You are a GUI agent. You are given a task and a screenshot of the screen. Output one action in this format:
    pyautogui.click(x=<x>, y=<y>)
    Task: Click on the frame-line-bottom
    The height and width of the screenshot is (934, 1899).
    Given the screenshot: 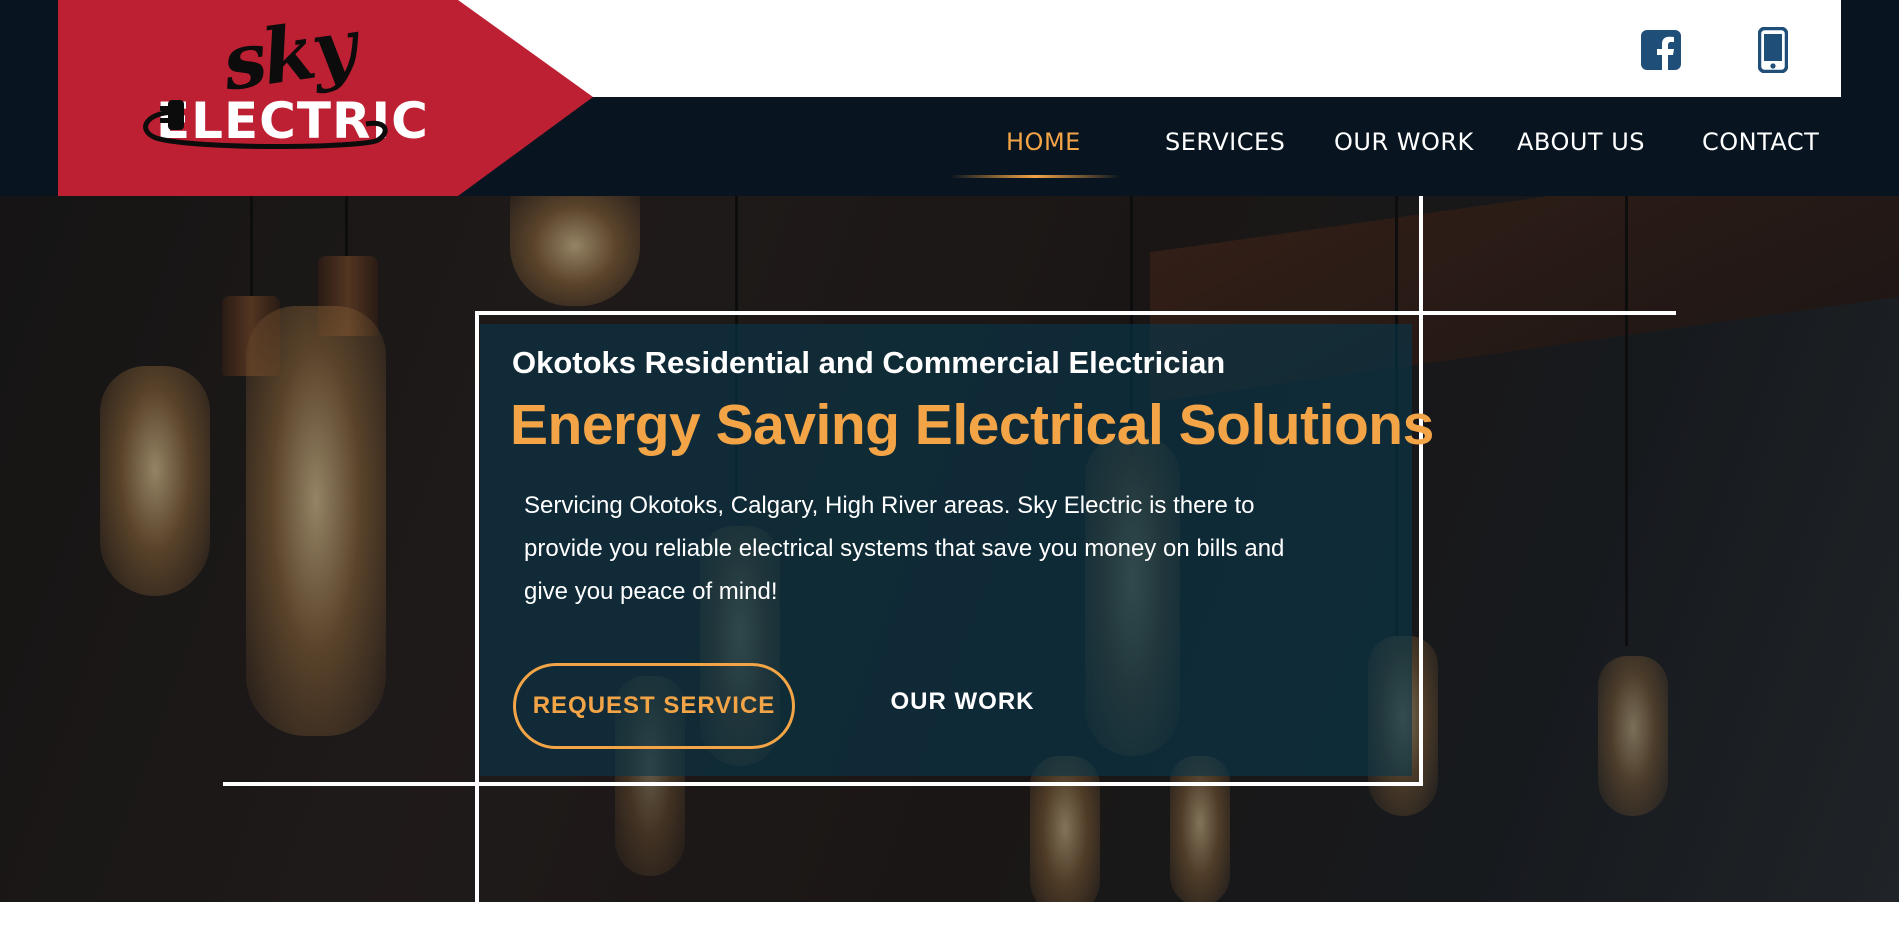 What is the action you would take?
    pyautogui.click(x=823, y=784)
    